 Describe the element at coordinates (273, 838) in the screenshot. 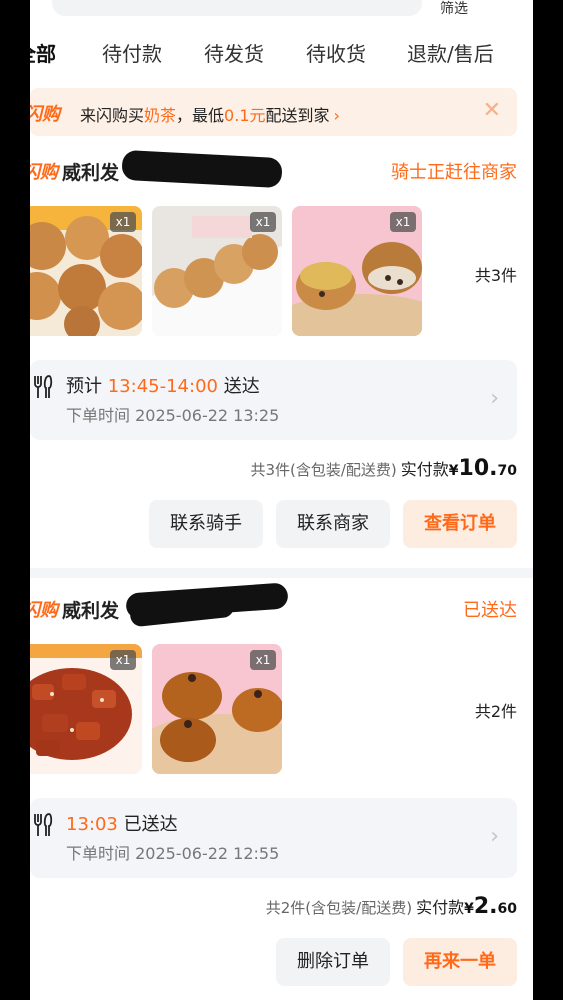

I see `delivery-info: 13:03 已送达 下单时间 2025-06-22 12:55 ›` at that location.